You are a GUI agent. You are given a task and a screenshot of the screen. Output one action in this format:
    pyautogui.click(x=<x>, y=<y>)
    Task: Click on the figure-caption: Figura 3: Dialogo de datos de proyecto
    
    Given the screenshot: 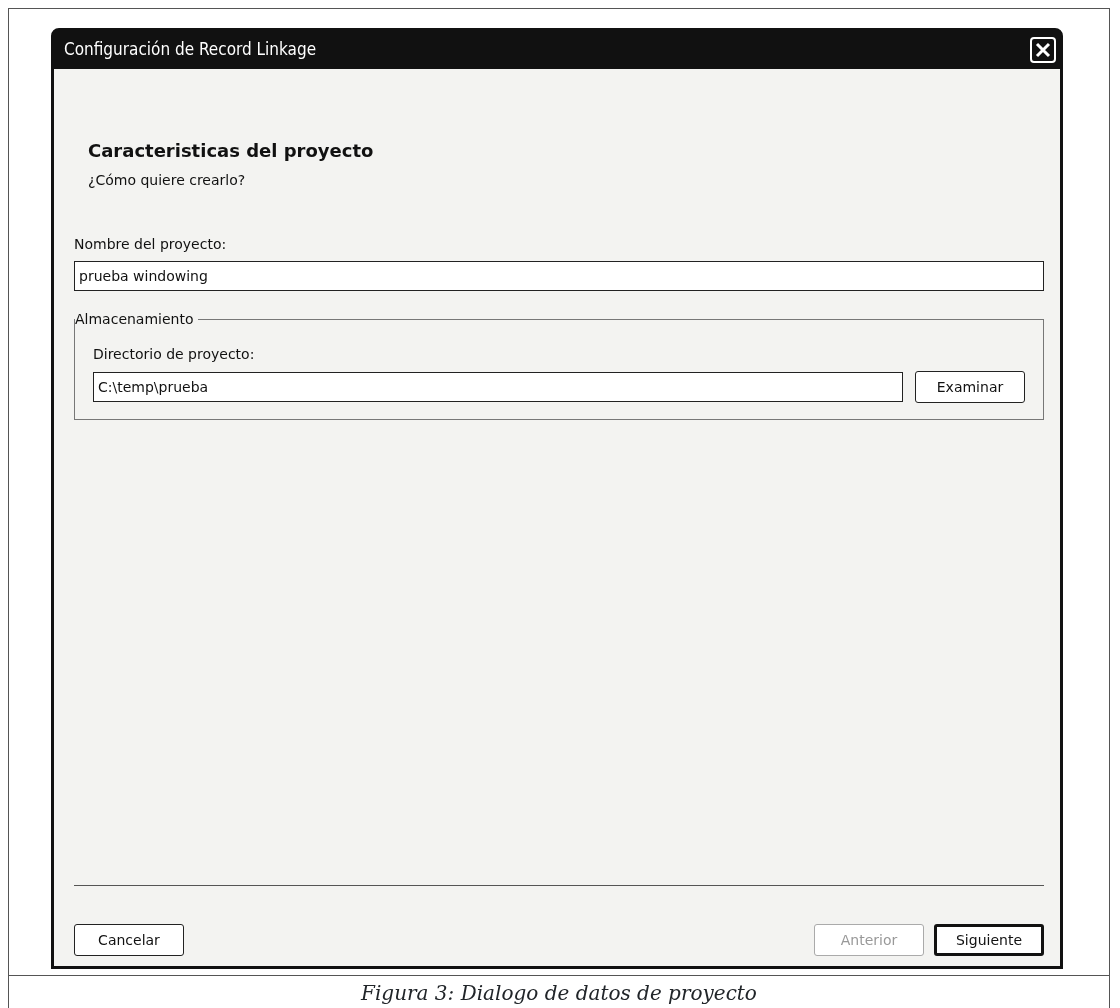 What is the action you would take?
    pyautogui.click(x=559, y=991)
    